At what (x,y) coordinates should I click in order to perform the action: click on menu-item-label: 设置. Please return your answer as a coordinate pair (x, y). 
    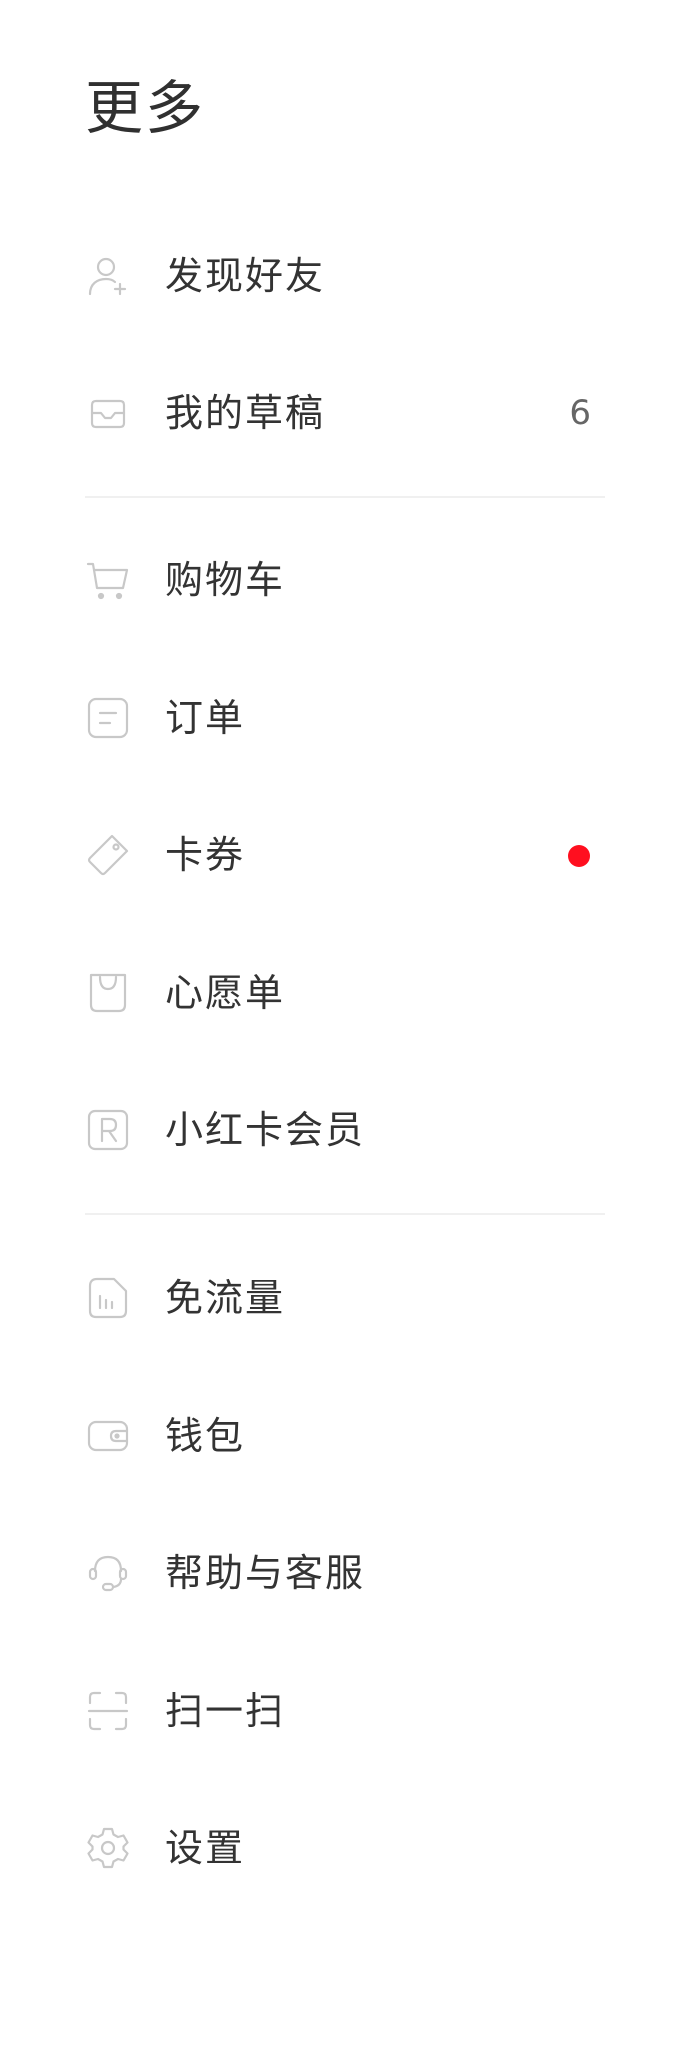
    Looking at the image, I should click on (205, 1848).